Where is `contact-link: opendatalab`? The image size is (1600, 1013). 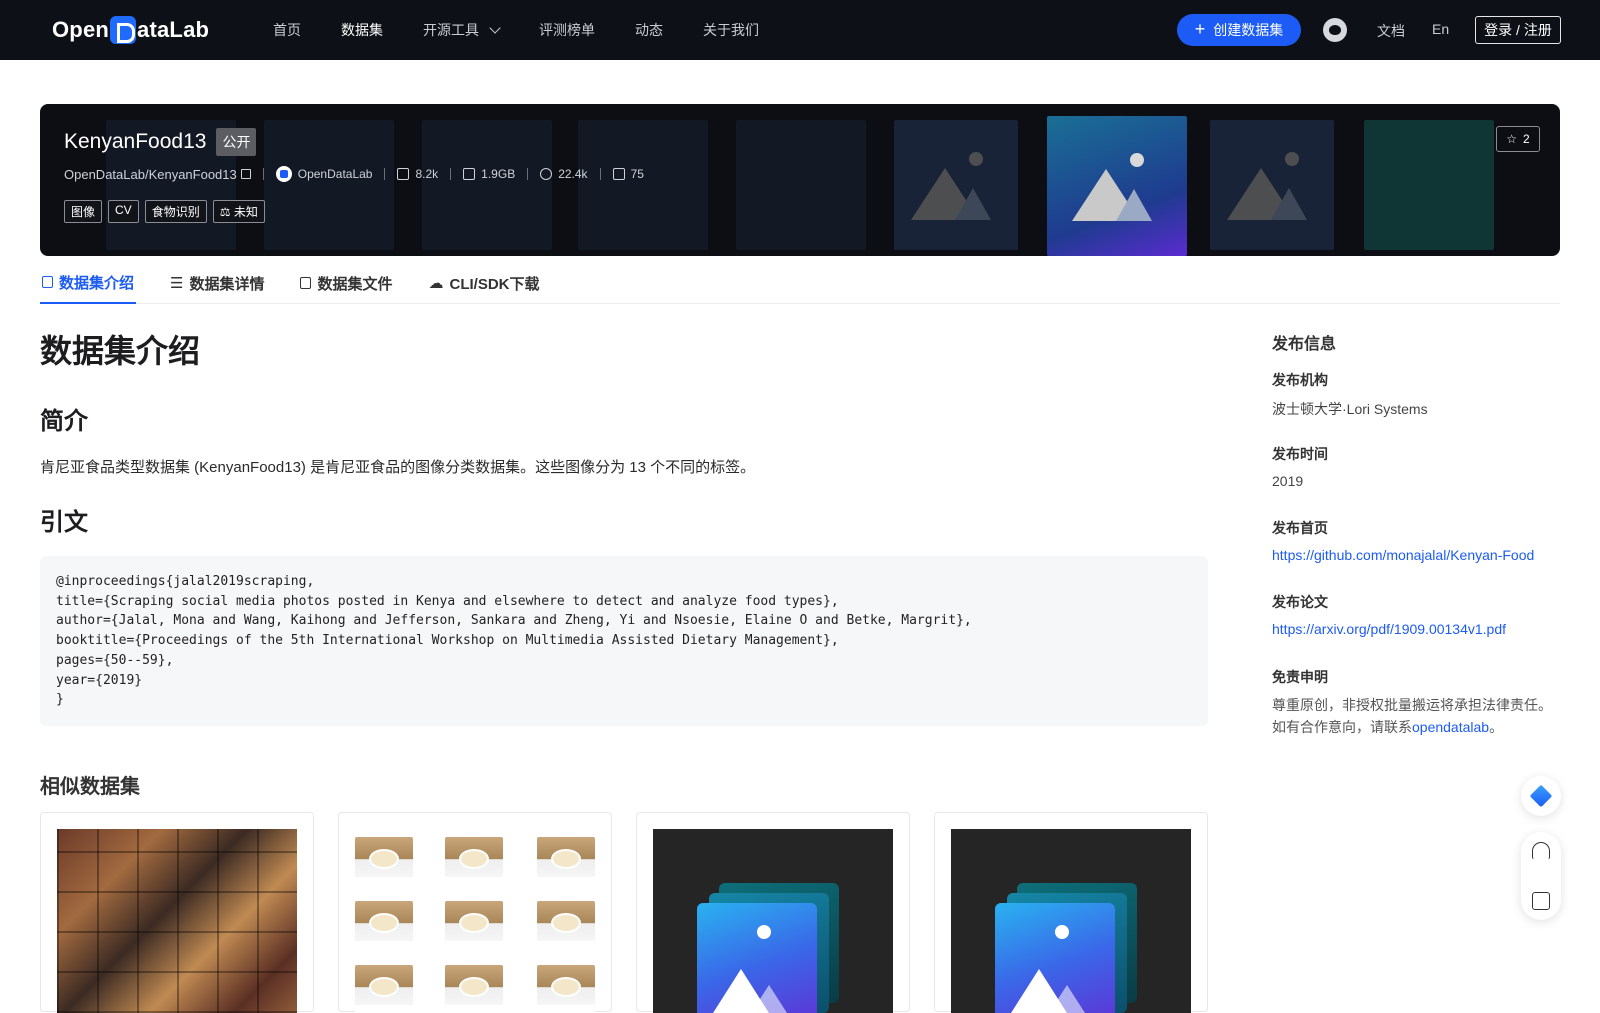 contact-link: opendatalab is located at coordinates (1450, 727).